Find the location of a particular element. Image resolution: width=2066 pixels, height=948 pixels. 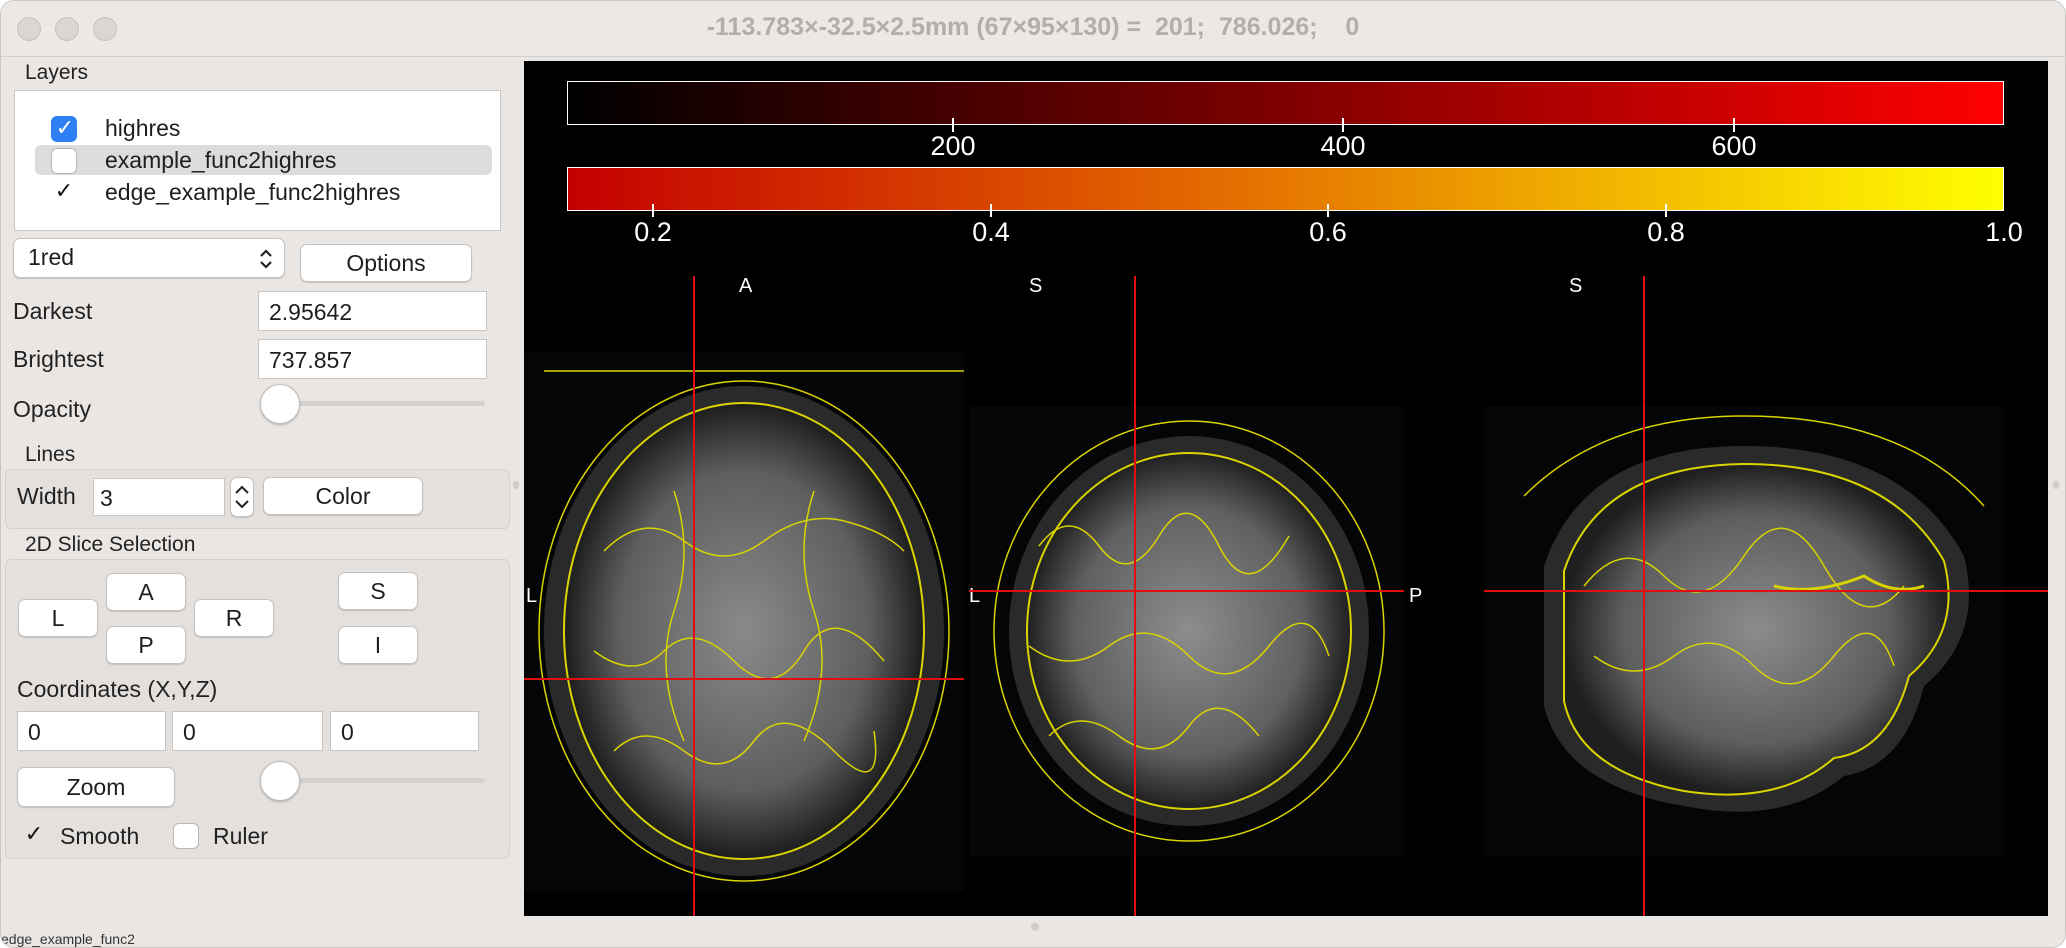

lines-panel is located at coordinates (257, 499).